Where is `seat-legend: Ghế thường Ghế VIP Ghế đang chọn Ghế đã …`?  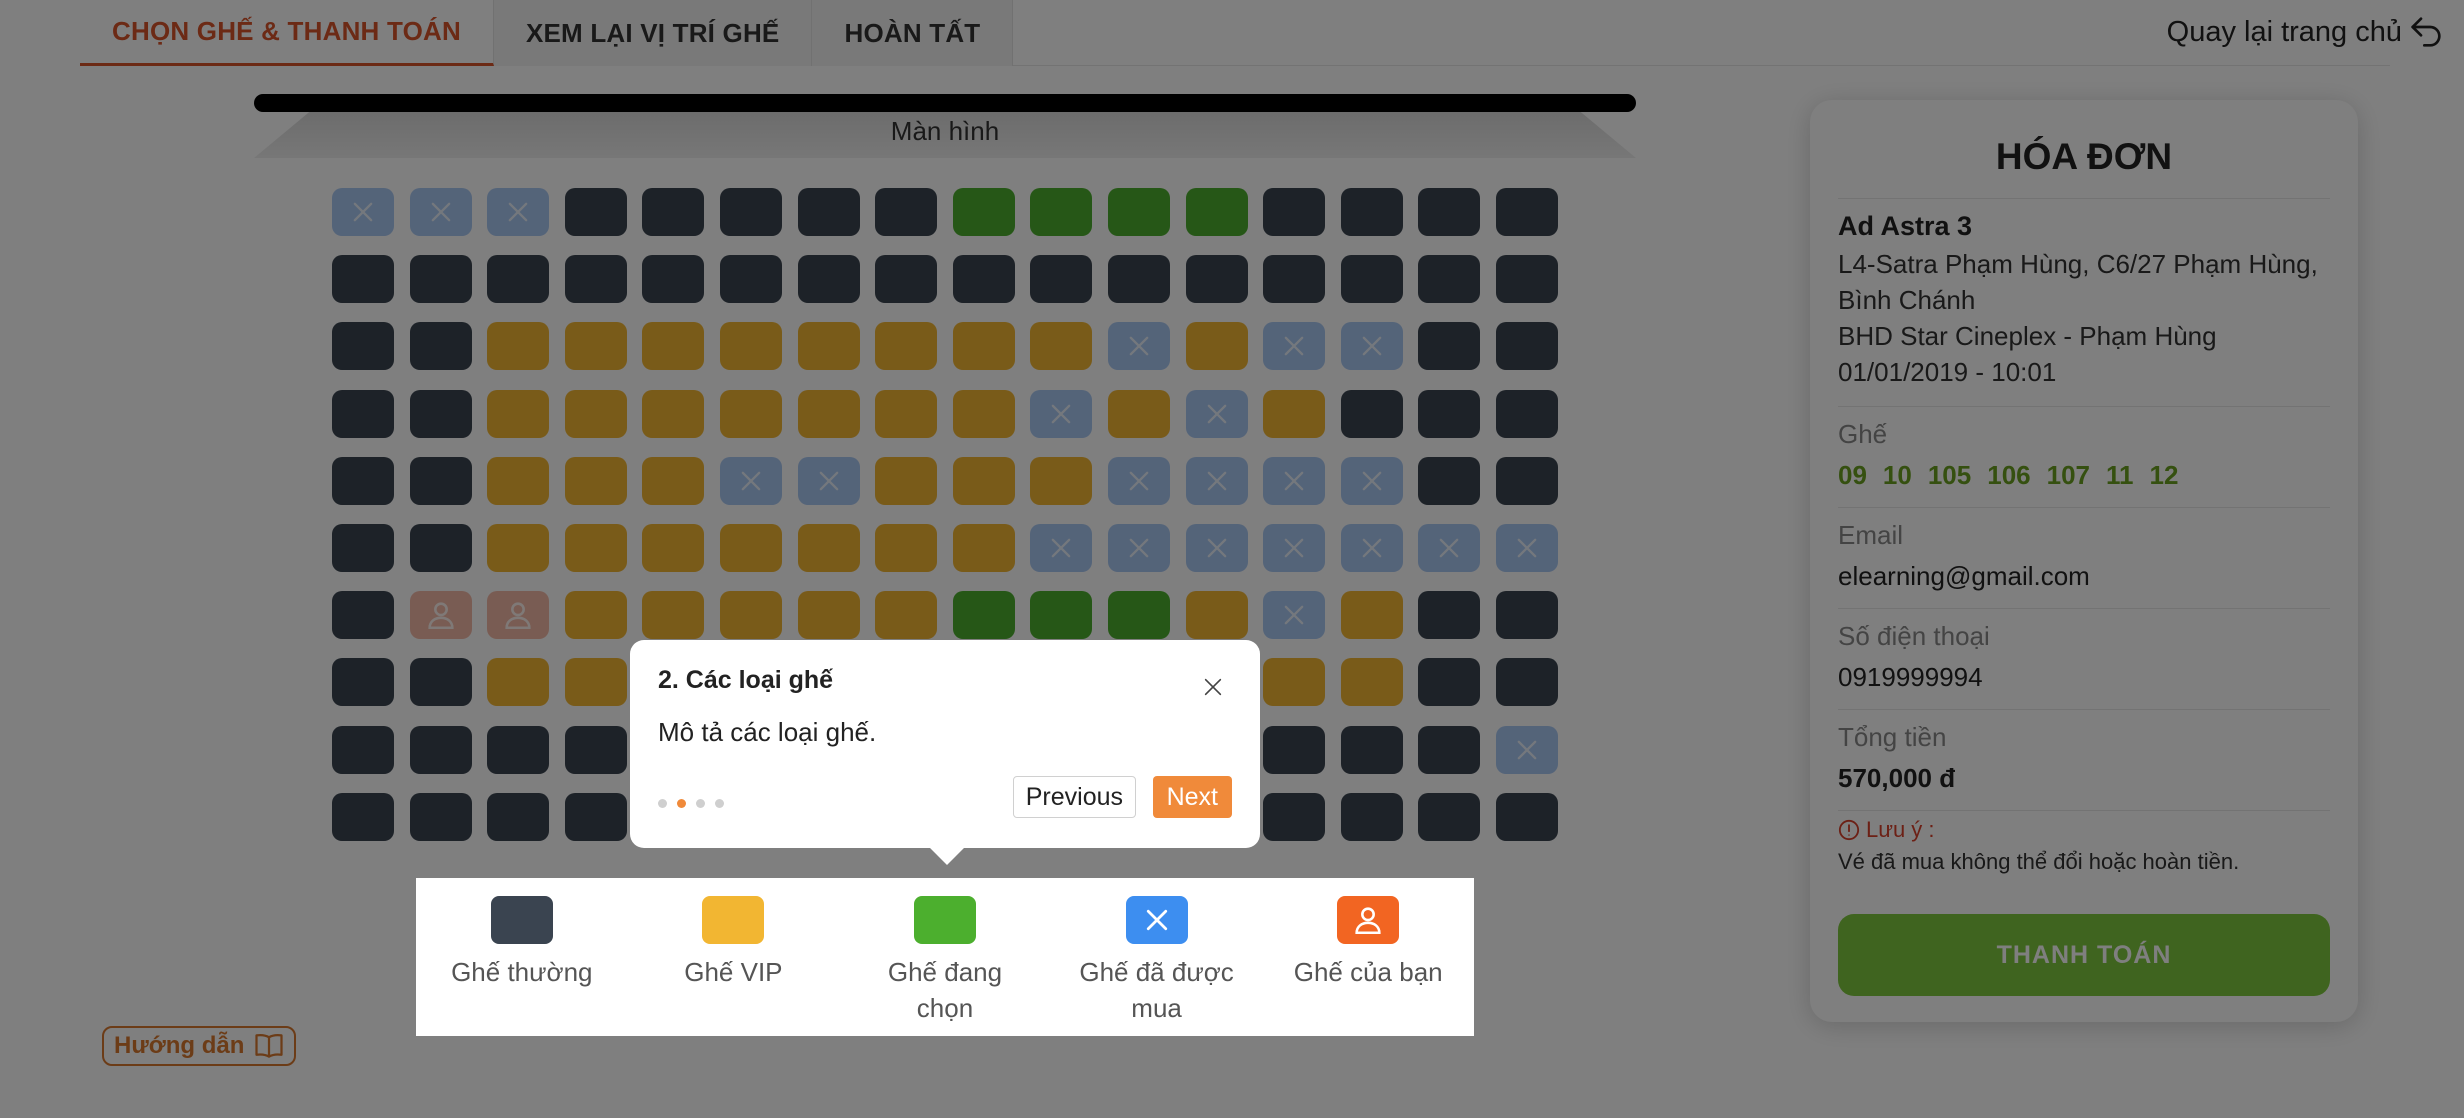
seat-legend: Ghế thường Ghế VIP Ghế đang chọn Ghế đã … is located at coordinates (945, 957).